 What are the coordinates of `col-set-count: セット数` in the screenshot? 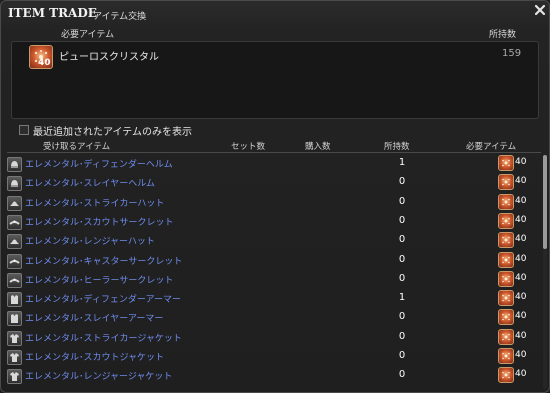 It's located at (248, 147).